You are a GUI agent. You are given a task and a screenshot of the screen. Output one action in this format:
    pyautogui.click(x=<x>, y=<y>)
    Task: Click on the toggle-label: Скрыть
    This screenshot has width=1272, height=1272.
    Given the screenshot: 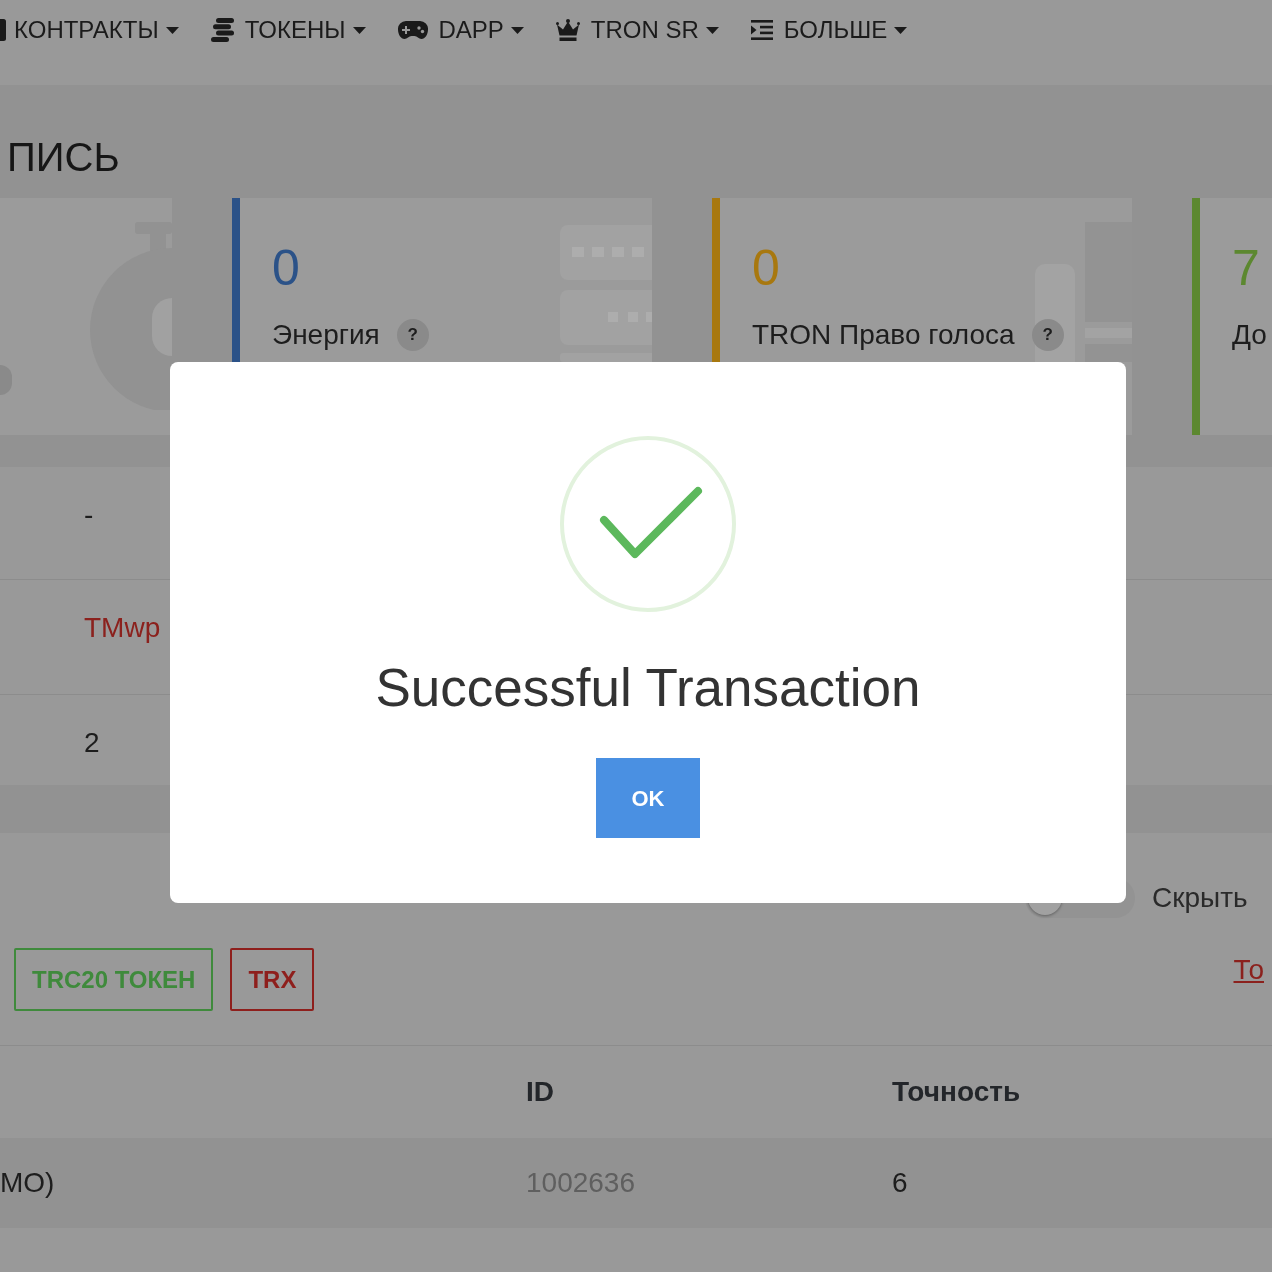 What is the action you would take?
    pyautogui.click(x=1200, y=898)
    